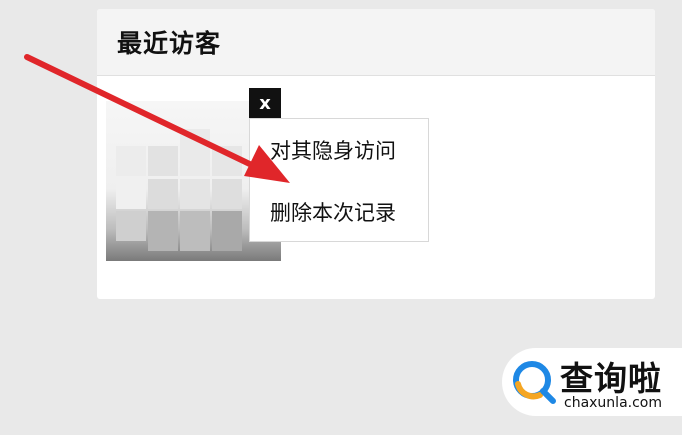 The image size is (682, 435). Describe the element at coordinates (267, 164) in the screenshot. I see `arrow-head` at that location.